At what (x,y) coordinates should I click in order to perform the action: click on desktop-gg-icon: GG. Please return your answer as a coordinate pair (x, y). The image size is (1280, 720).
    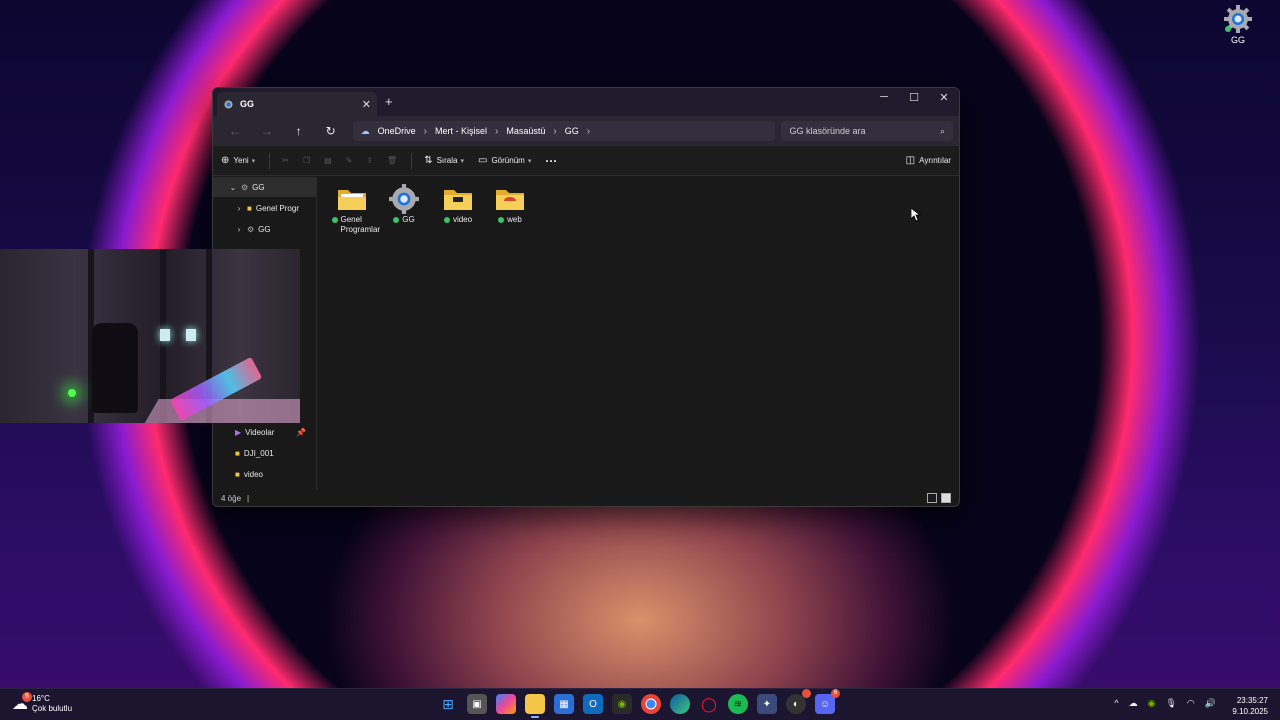
    Looking at the image, I should click on (1238, 24).